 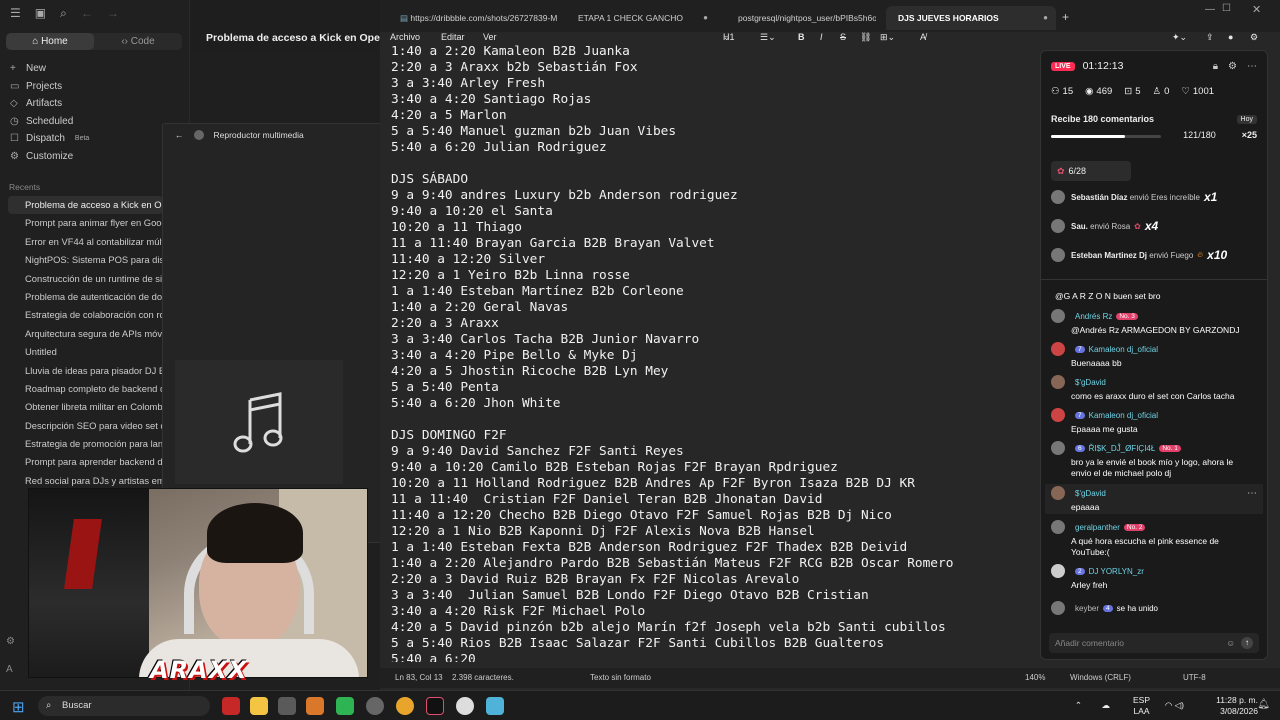 I want to click on obs-icon, so click(x=375, y=706).